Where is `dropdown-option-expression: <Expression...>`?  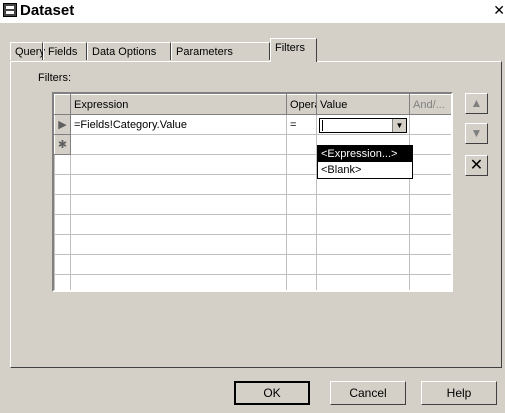
dropdown-option-expression: <Expression...> is located at coordinates (365, 154).